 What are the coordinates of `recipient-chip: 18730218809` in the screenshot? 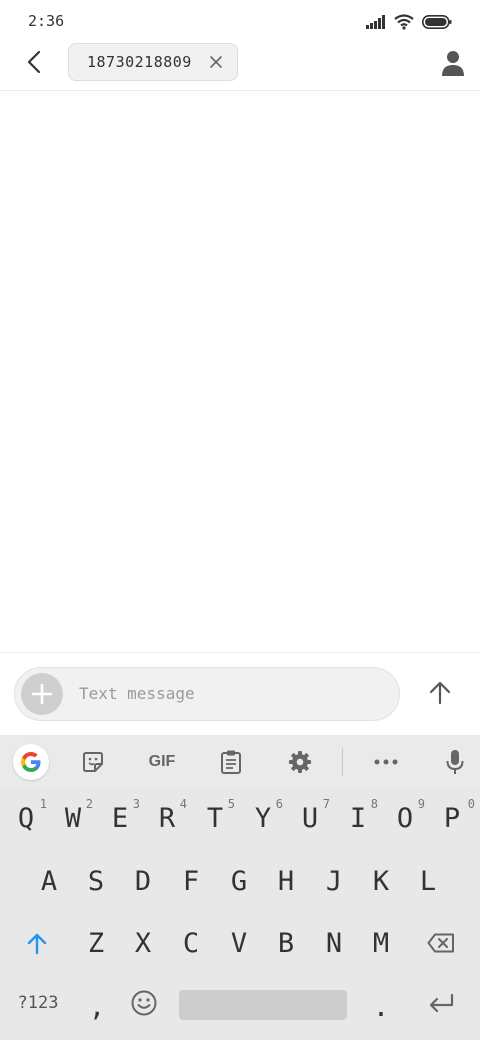 It's located at (153, 62).